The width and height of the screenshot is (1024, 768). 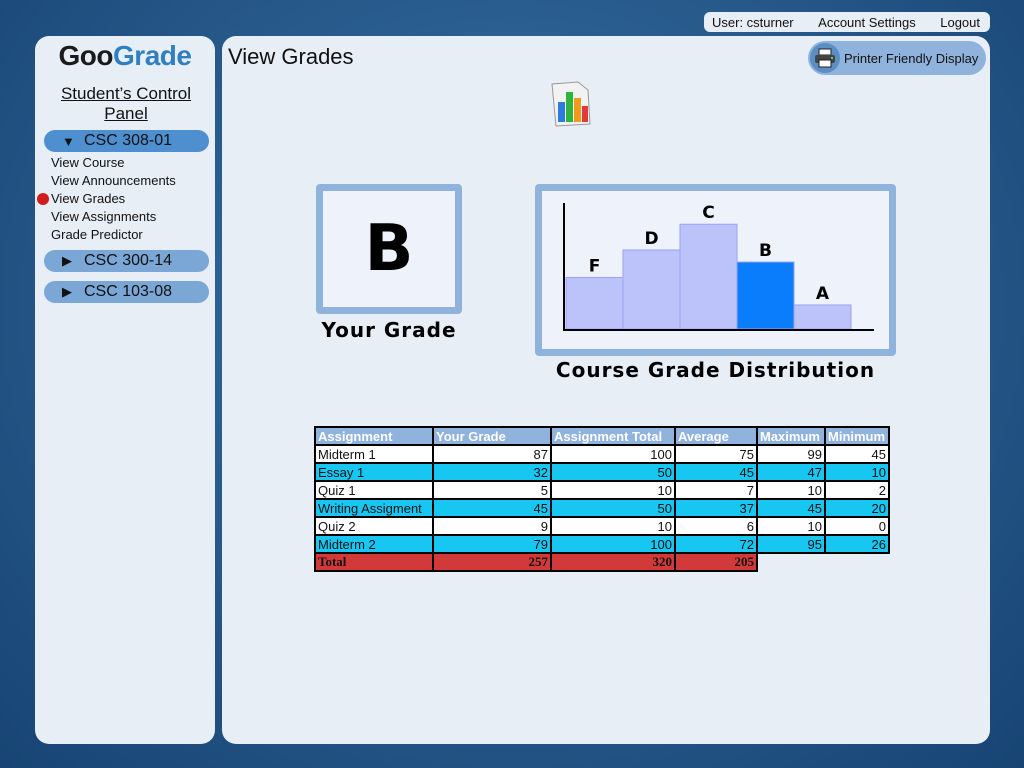 I want to click on bar-d, so click(x=651, y=289).